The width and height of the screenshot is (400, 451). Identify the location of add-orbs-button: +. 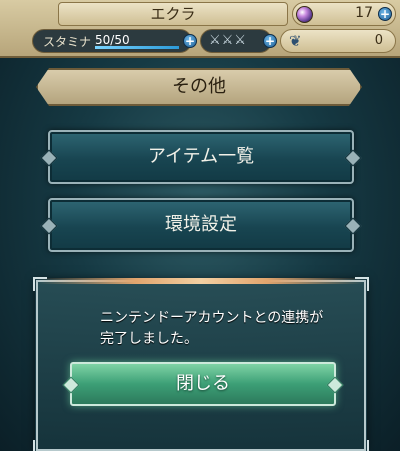
(385, 14).